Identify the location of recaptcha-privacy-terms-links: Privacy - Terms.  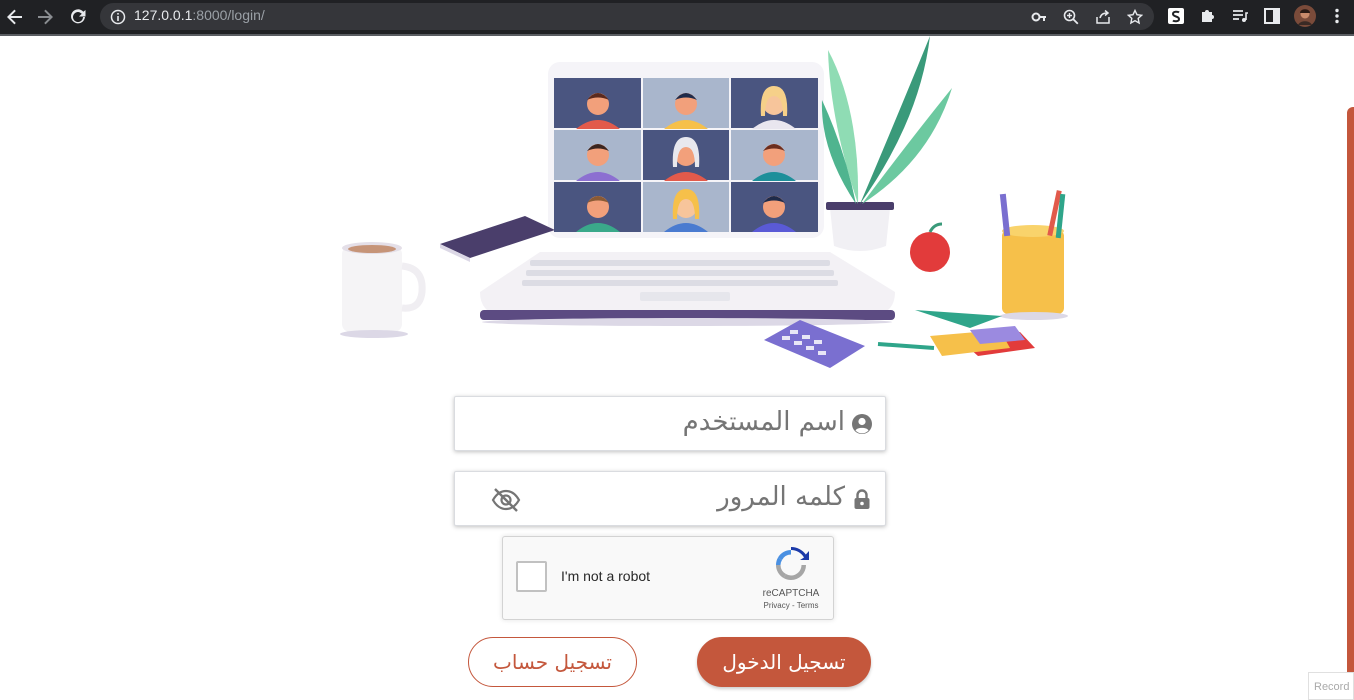
(791, 605).